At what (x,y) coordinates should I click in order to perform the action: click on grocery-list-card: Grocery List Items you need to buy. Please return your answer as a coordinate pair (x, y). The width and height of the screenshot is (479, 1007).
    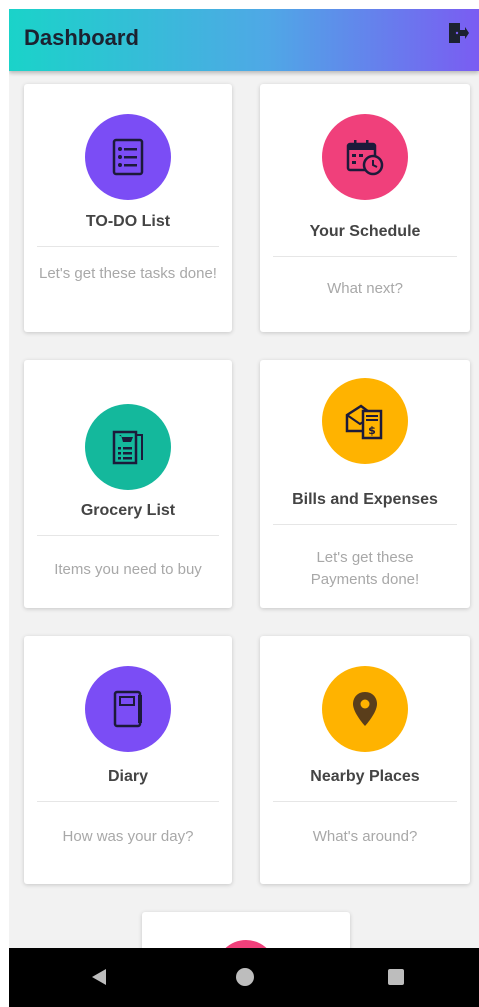
    Looking at the image, I should click on (128, 484).